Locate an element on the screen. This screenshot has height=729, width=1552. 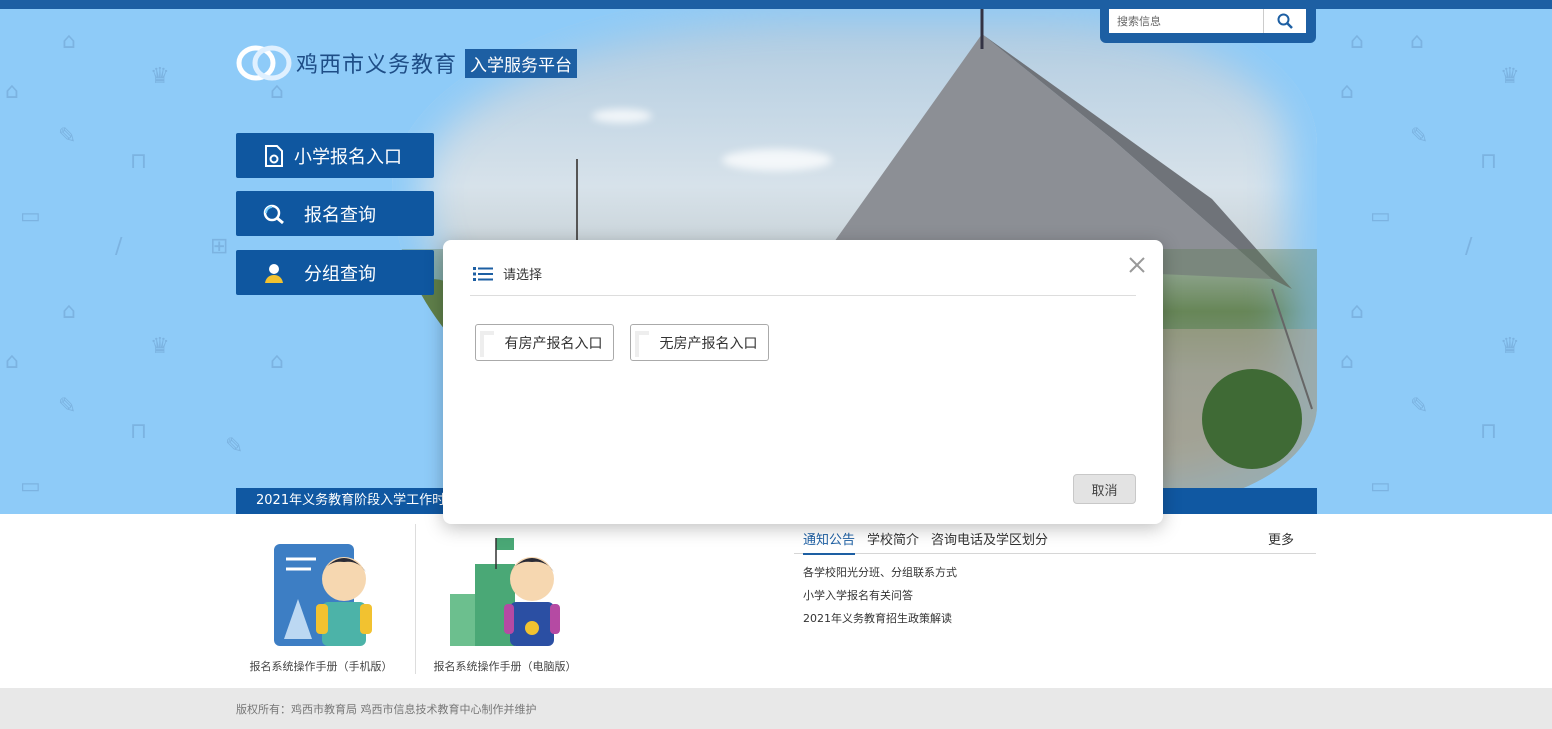
without-property-registration-button: 无房产报名入口 is located at coordinates (699, 342).